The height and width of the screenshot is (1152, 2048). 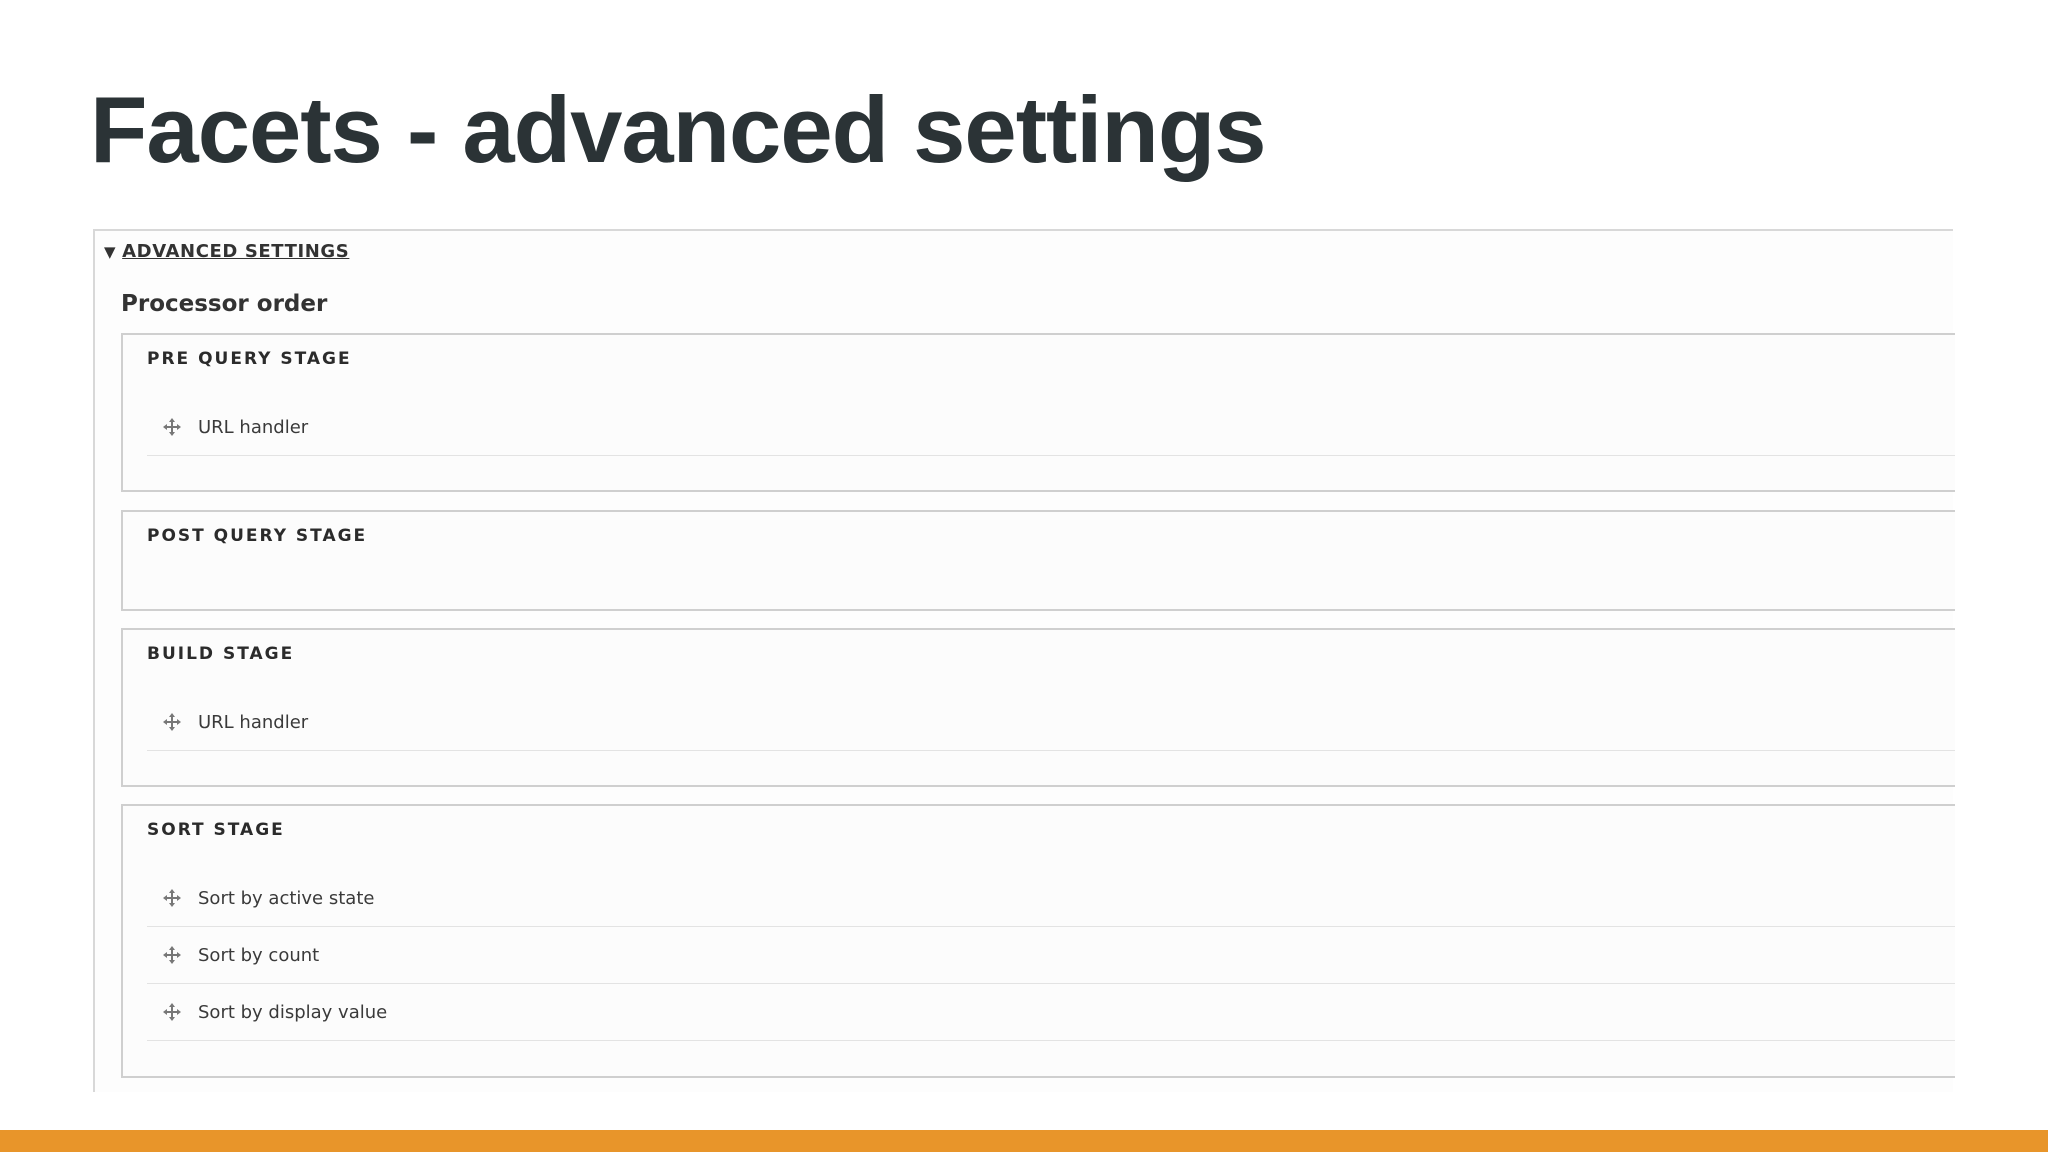 I want to click on processor-label: Sort by count, so click(x=259, y=955).